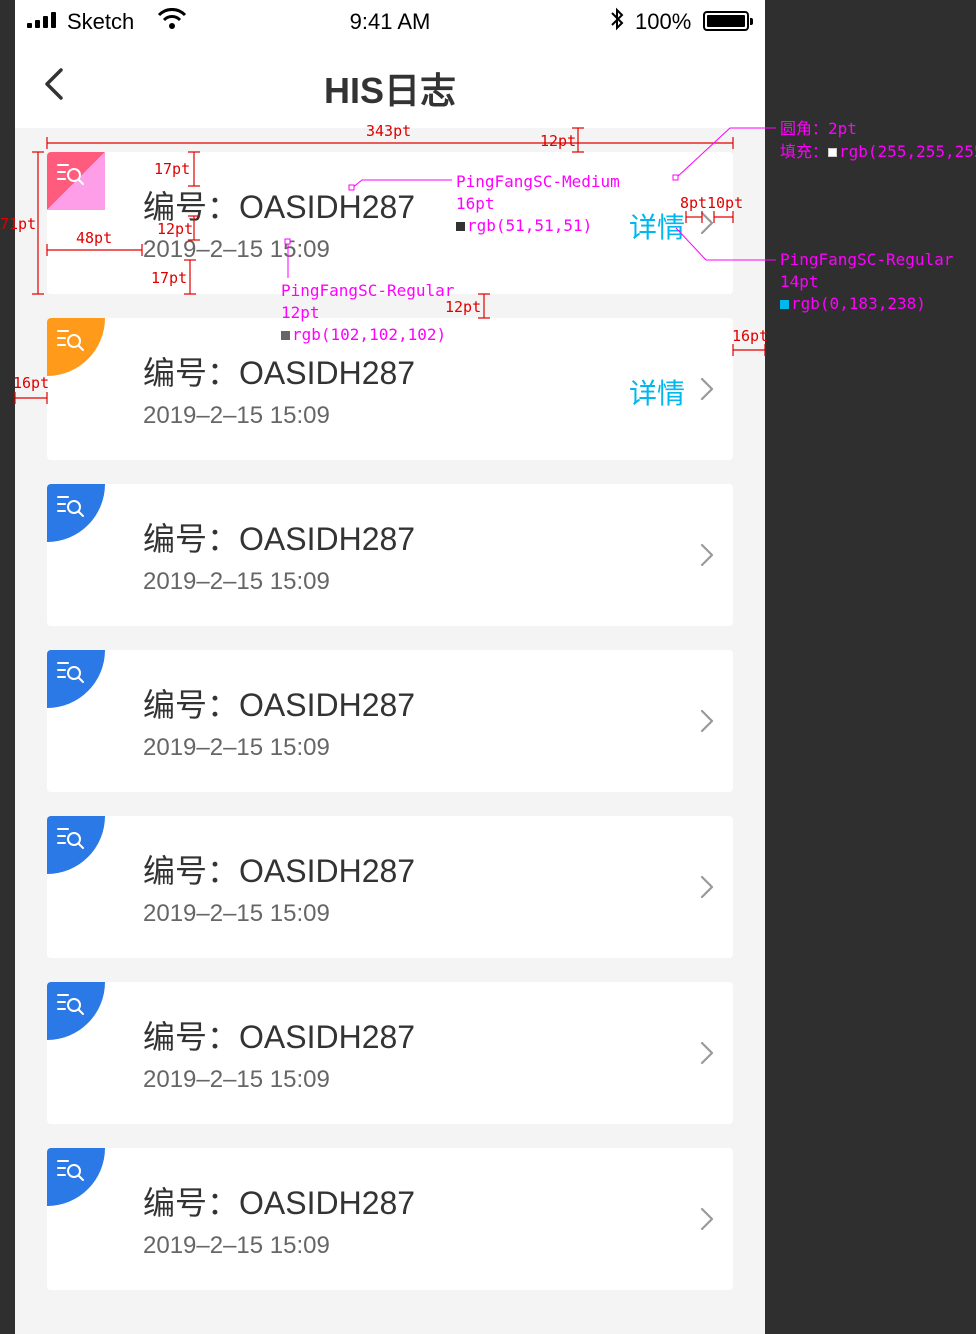 The image size is (976, 1334). I want to click on detail-color-annotation: rgb(0,183,238), so click(853, 304).